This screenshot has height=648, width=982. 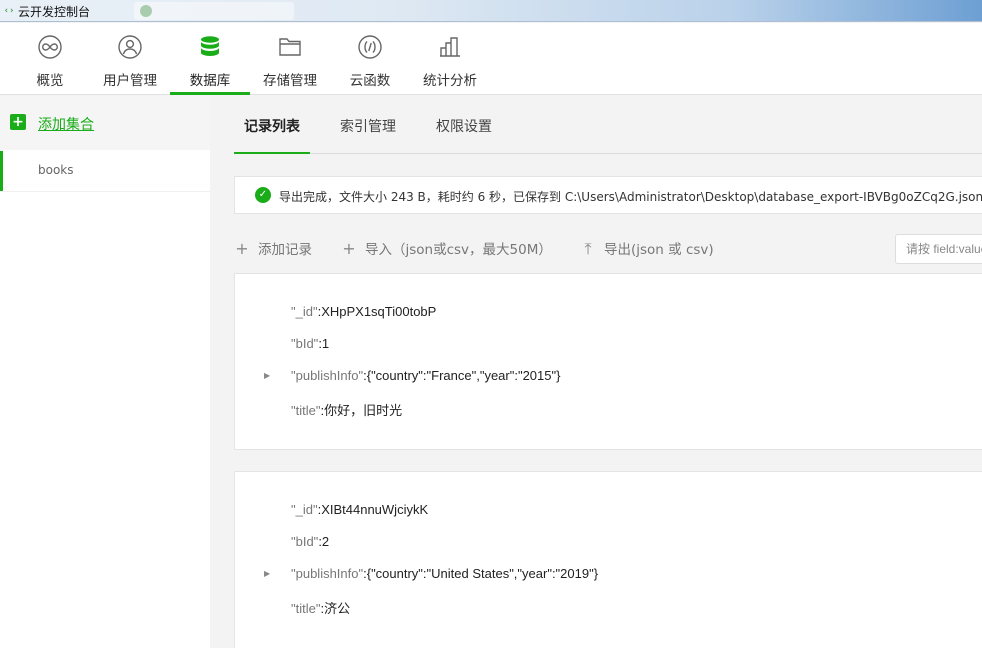 What do you see at coordinates (9, 11) in the screenshot?
I see `app-logo-icon: ‹›` at bounding box center [9, 11].